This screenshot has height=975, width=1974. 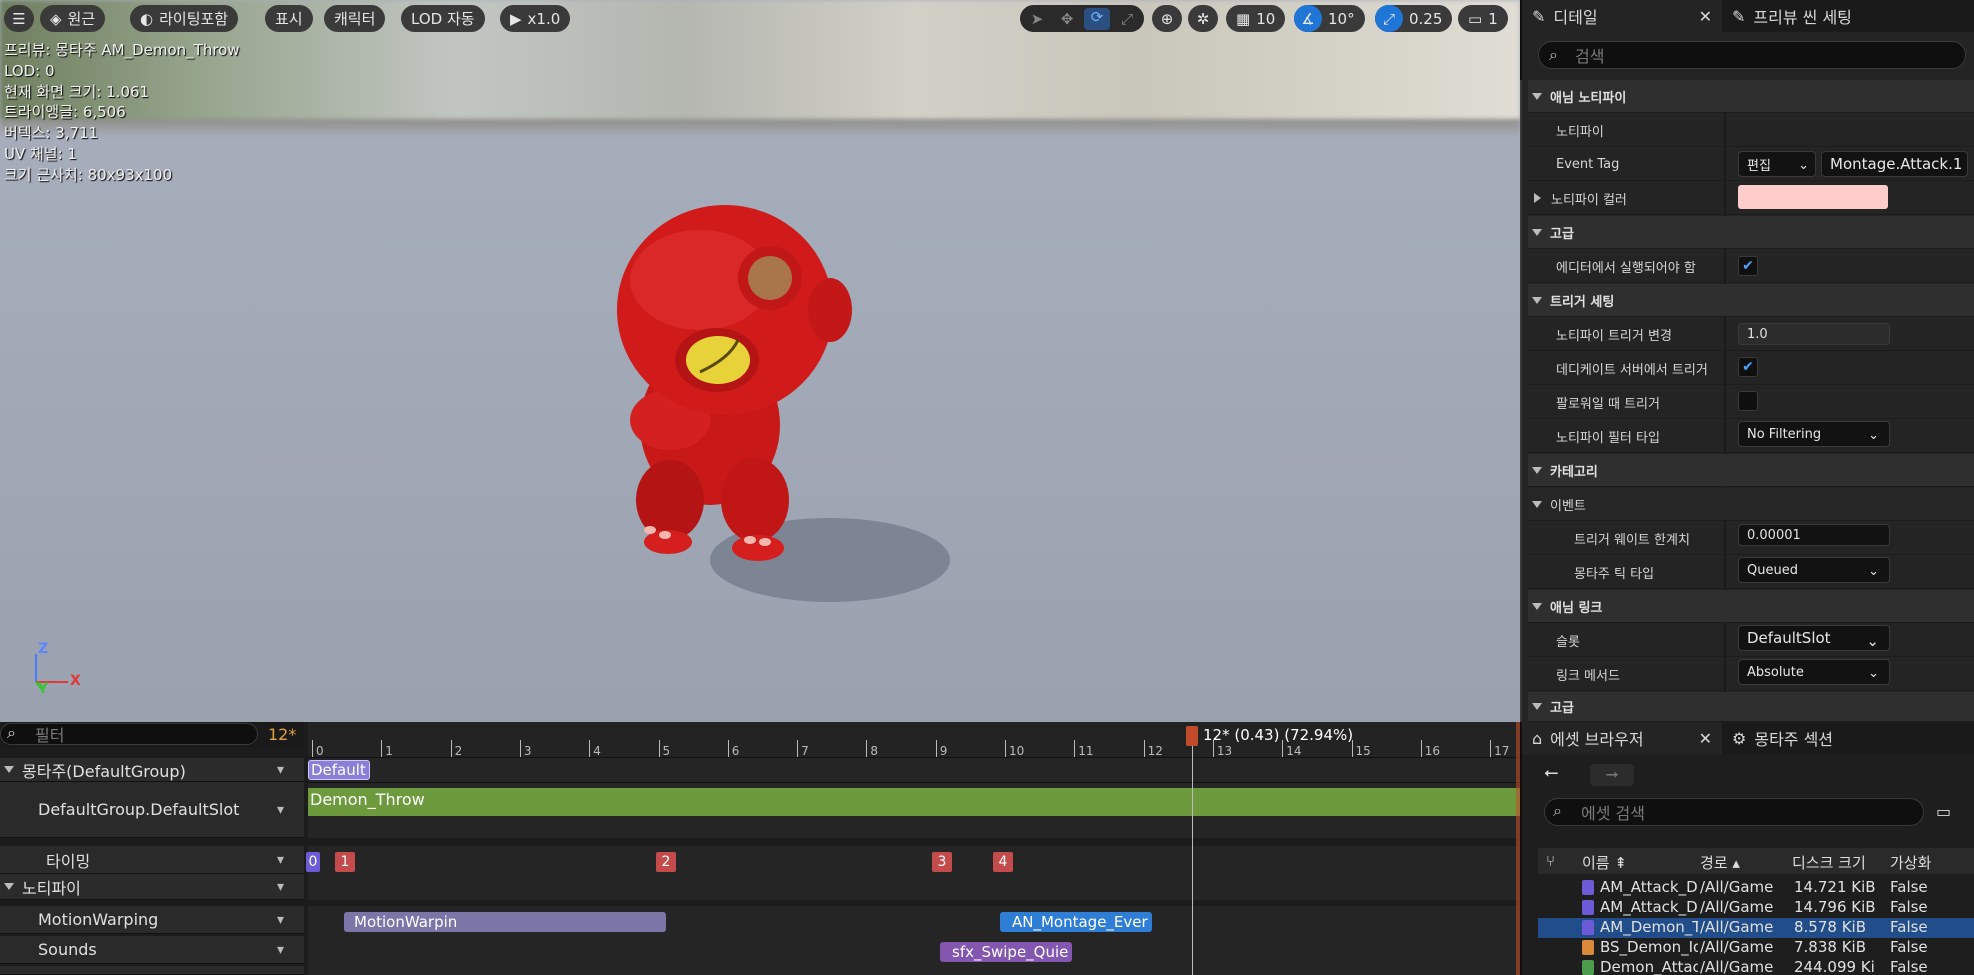 What do you see at coordinates (367, 799) in the screenshot?
I see `anim-segment-label: Demon_Throw` at bounding box center [367, 799].